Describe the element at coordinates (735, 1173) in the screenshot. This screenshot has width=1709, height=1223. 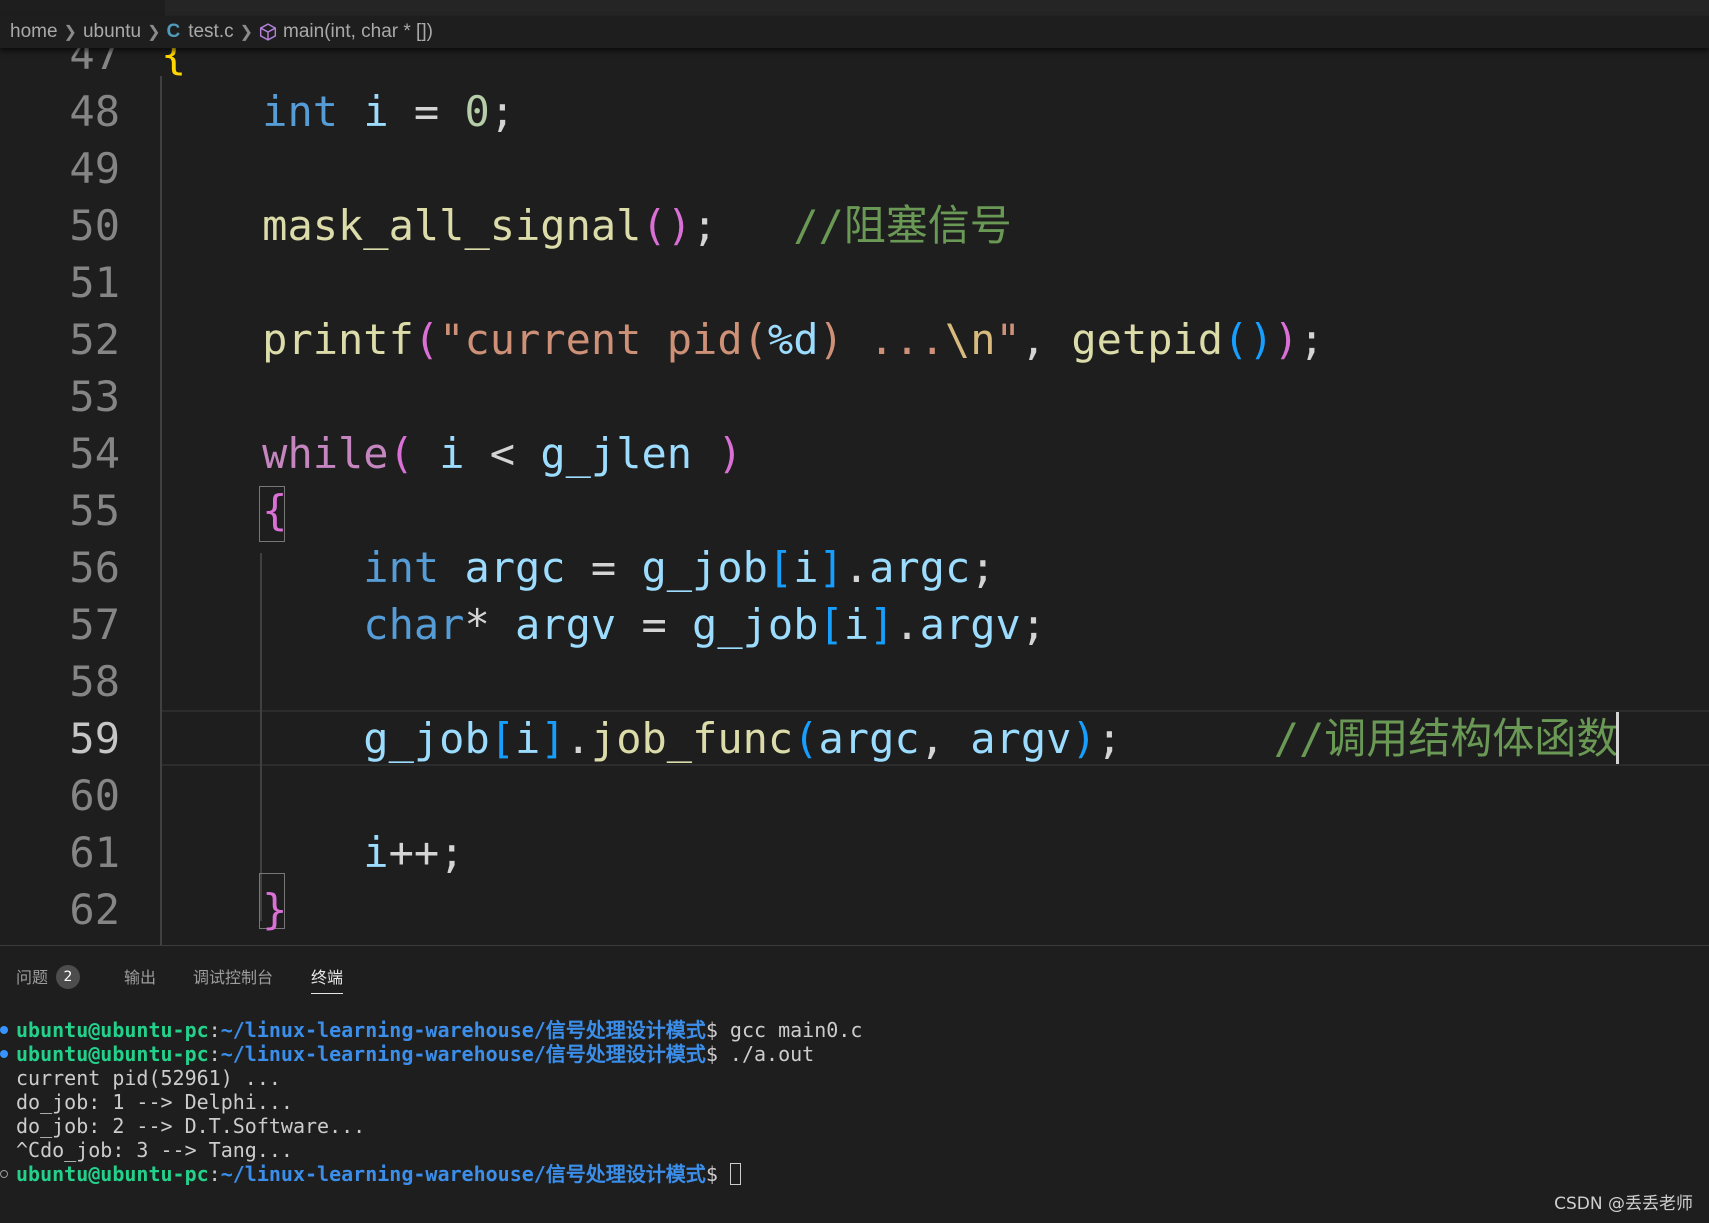
I see `terminal-cursor` at that location.